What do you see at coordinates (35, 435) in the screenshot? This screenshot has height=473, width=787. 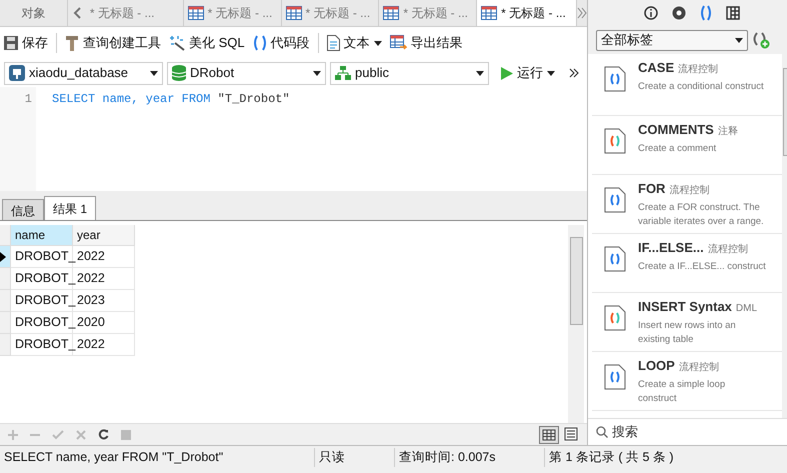 I see `minus-icon` at bounding box center [35, 435].